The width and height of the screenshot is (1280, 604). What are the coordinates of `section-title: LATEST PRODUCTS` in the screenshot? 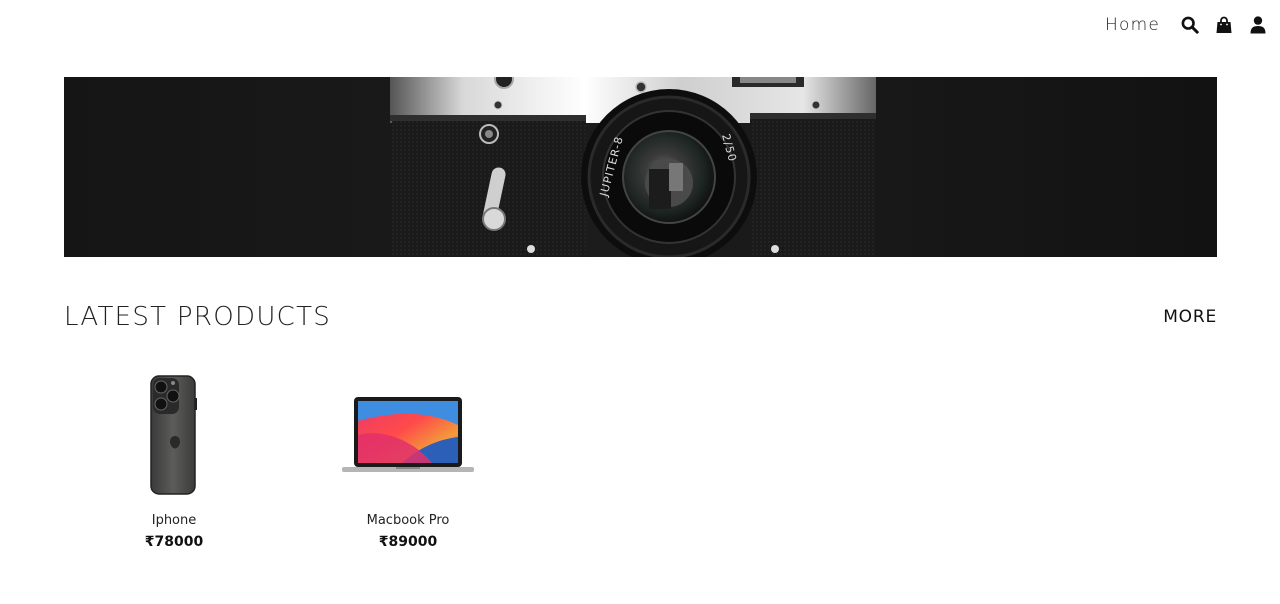 It's located at (198, 317).